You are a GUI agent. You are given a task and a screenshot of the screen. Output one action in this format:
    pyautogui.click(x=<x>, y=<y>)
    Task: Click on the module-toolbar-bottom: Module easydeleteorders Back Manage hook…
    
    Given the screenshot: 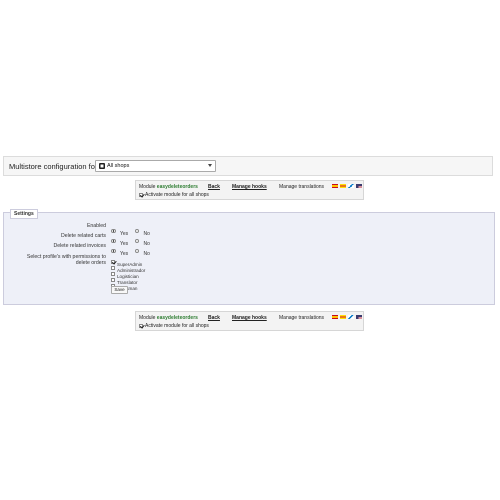 What is the action you would take?
    pyautogui.click(x=249, y=321)
    